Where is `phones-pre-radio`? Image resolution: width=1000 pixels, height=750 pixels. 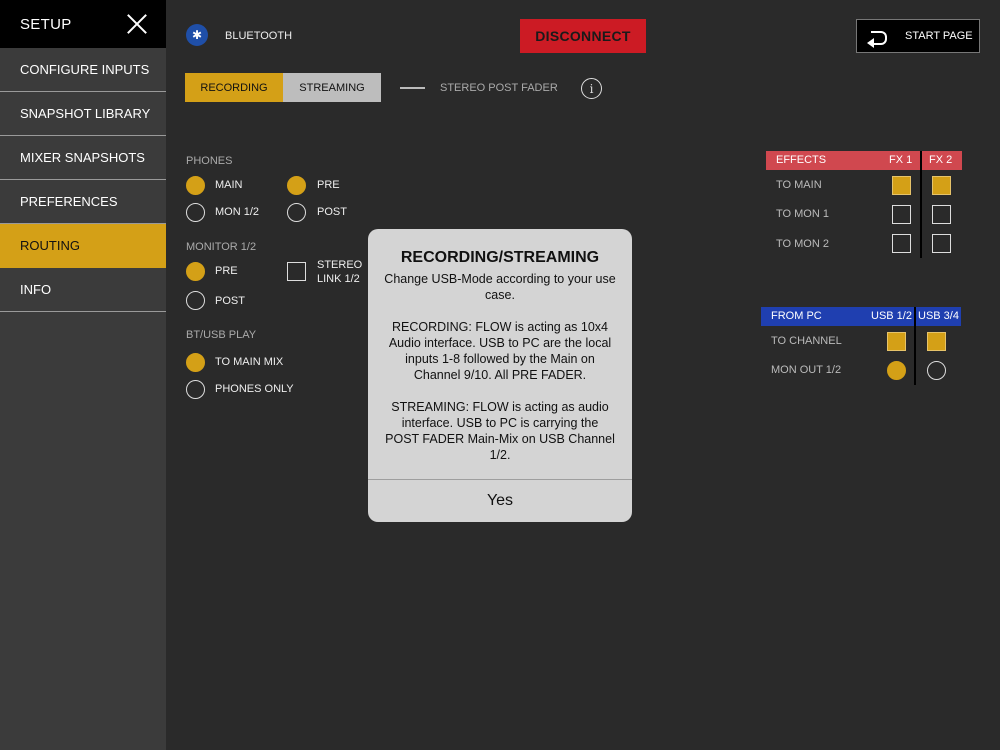 phones-pre-radio is located at coordinates (296, 185).